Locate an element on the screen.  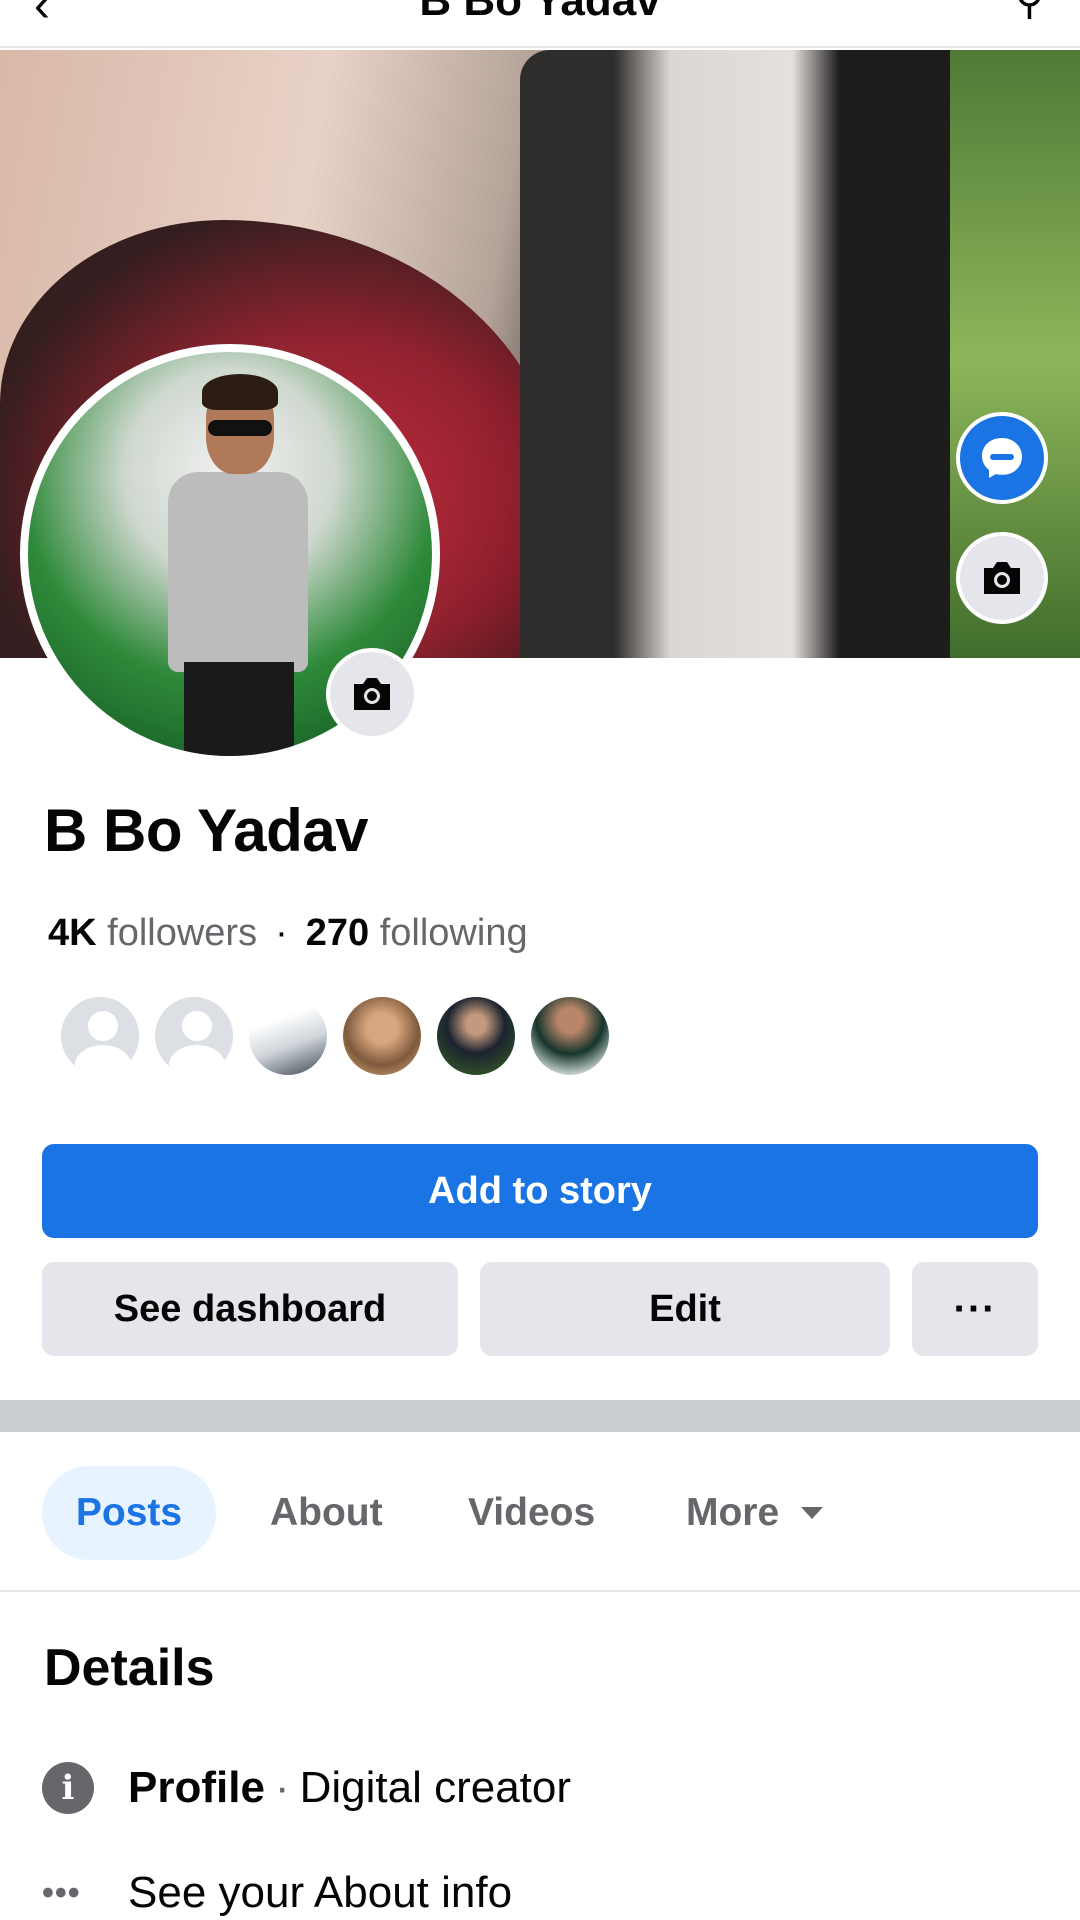
page-title: B Bo Yadav is located at coordinates (540, 12).